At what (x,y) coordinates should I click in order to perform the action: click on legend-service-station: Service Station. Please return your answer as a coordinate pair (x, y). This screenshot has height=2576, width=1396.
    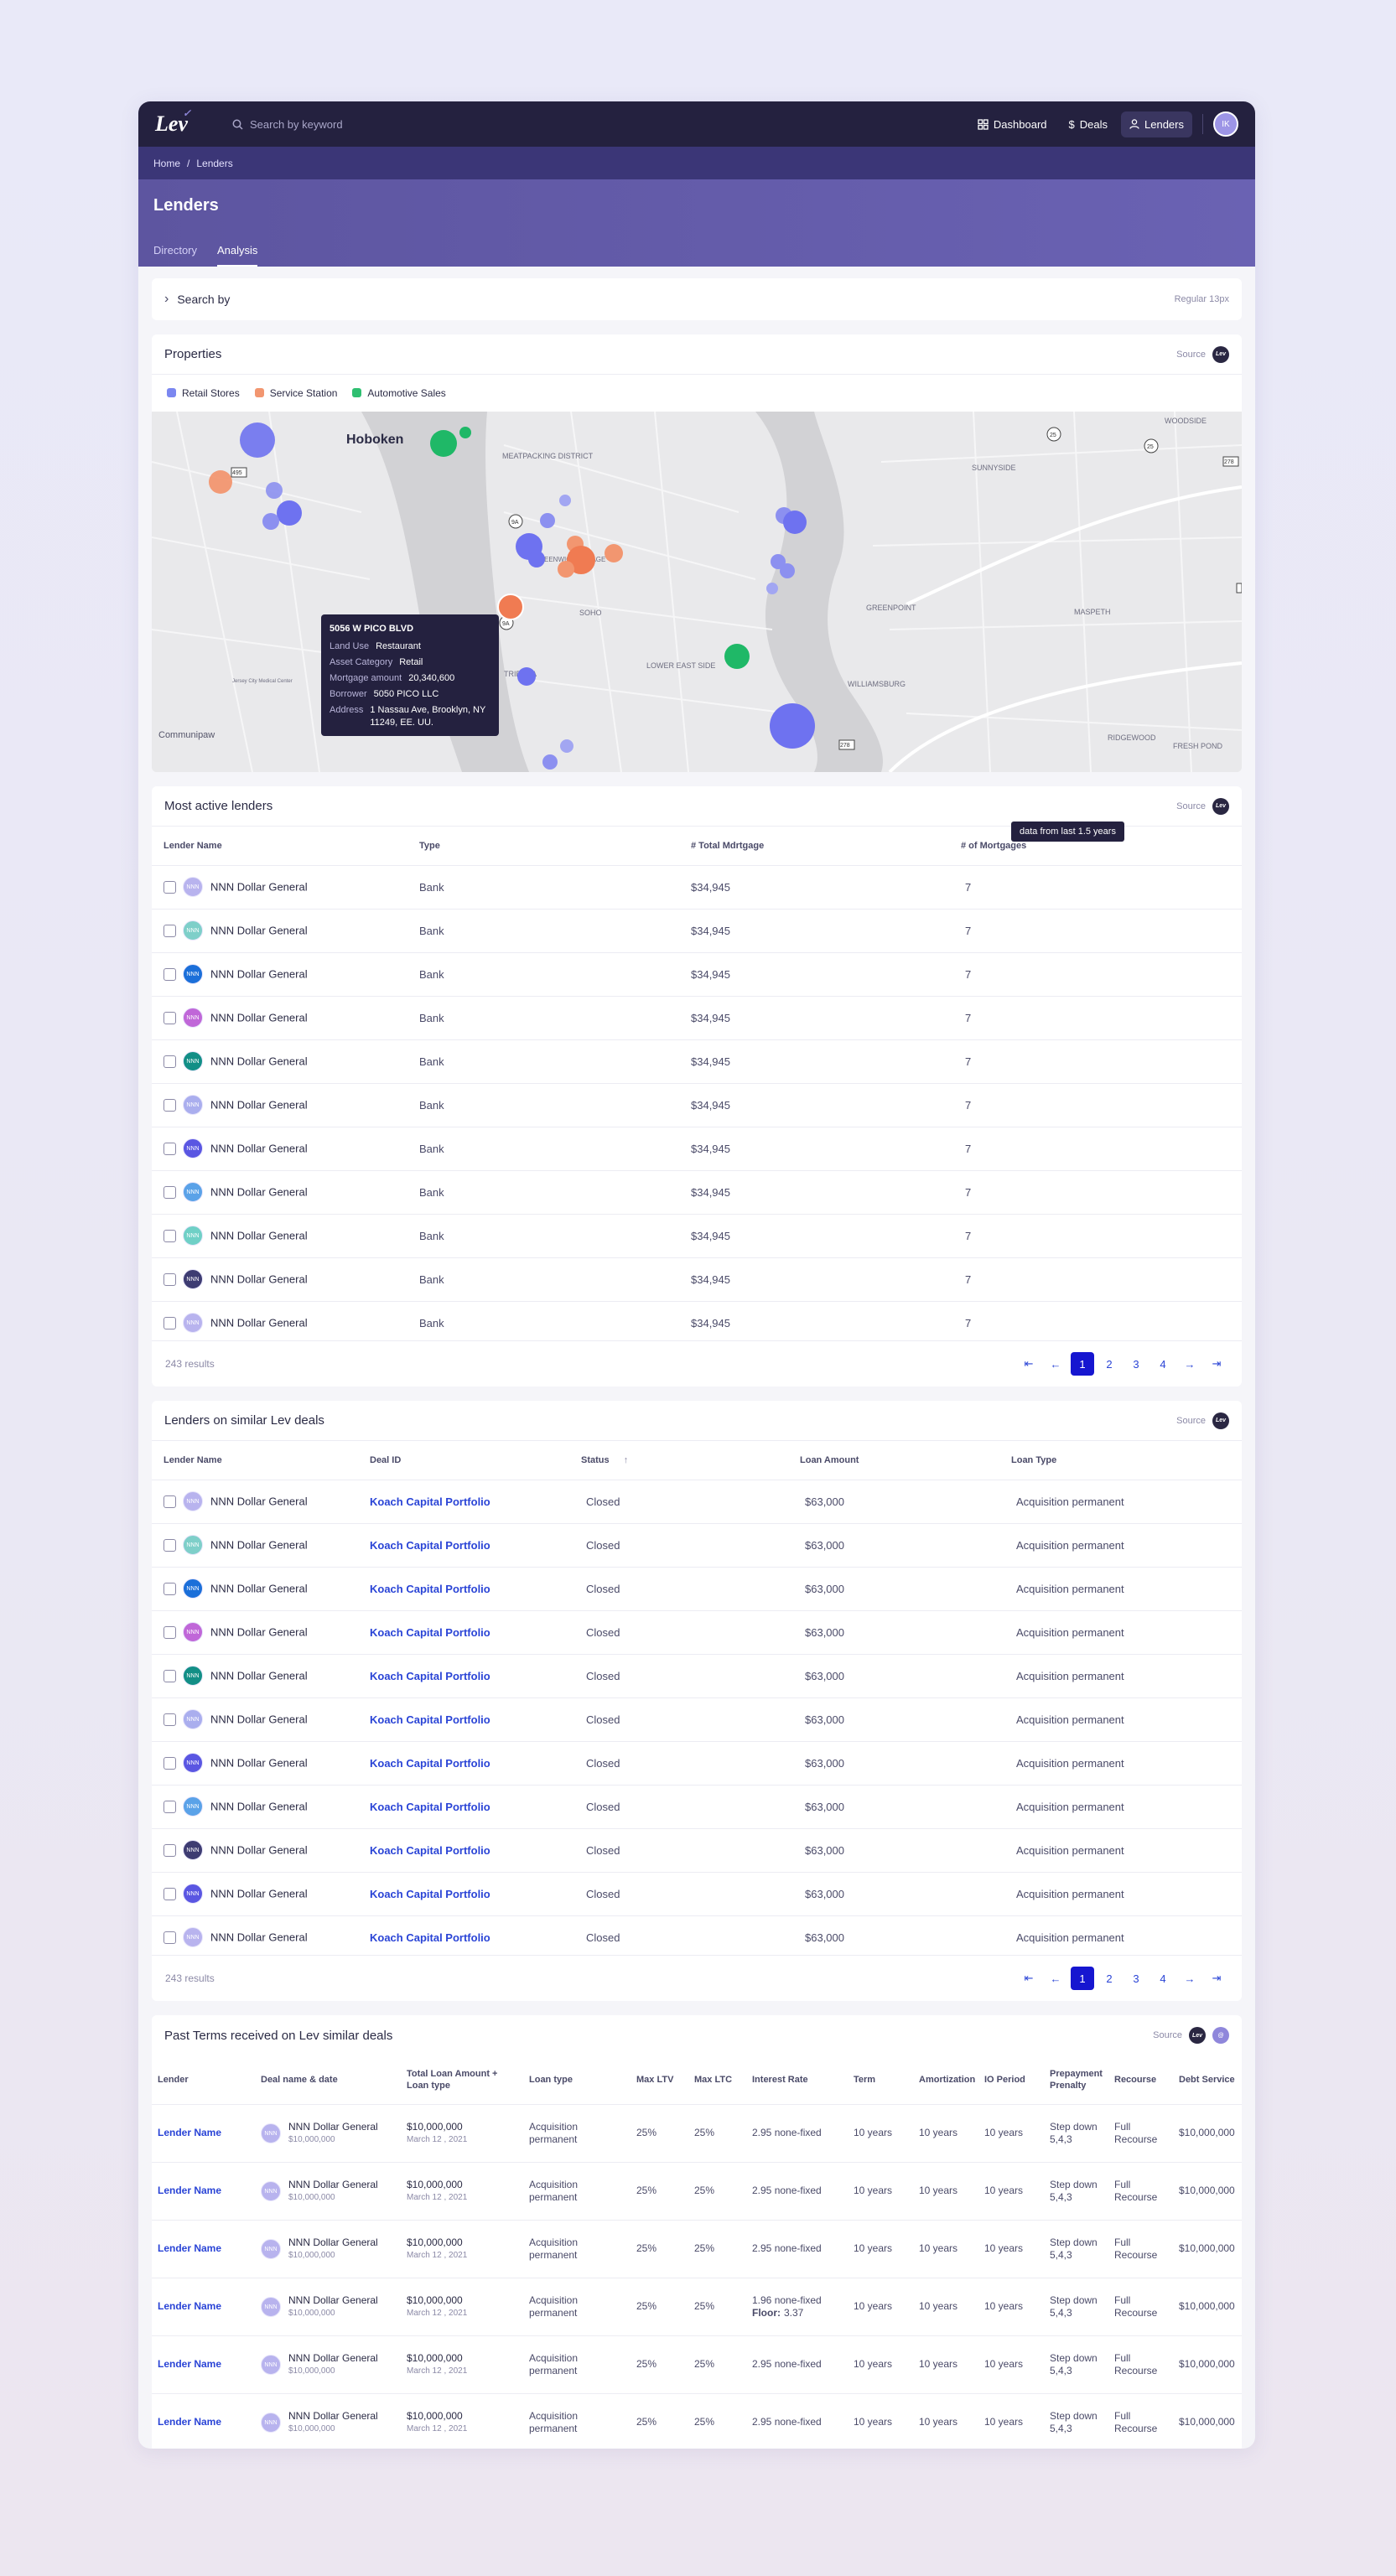
    Looking at the image, I should click on (295, 393).